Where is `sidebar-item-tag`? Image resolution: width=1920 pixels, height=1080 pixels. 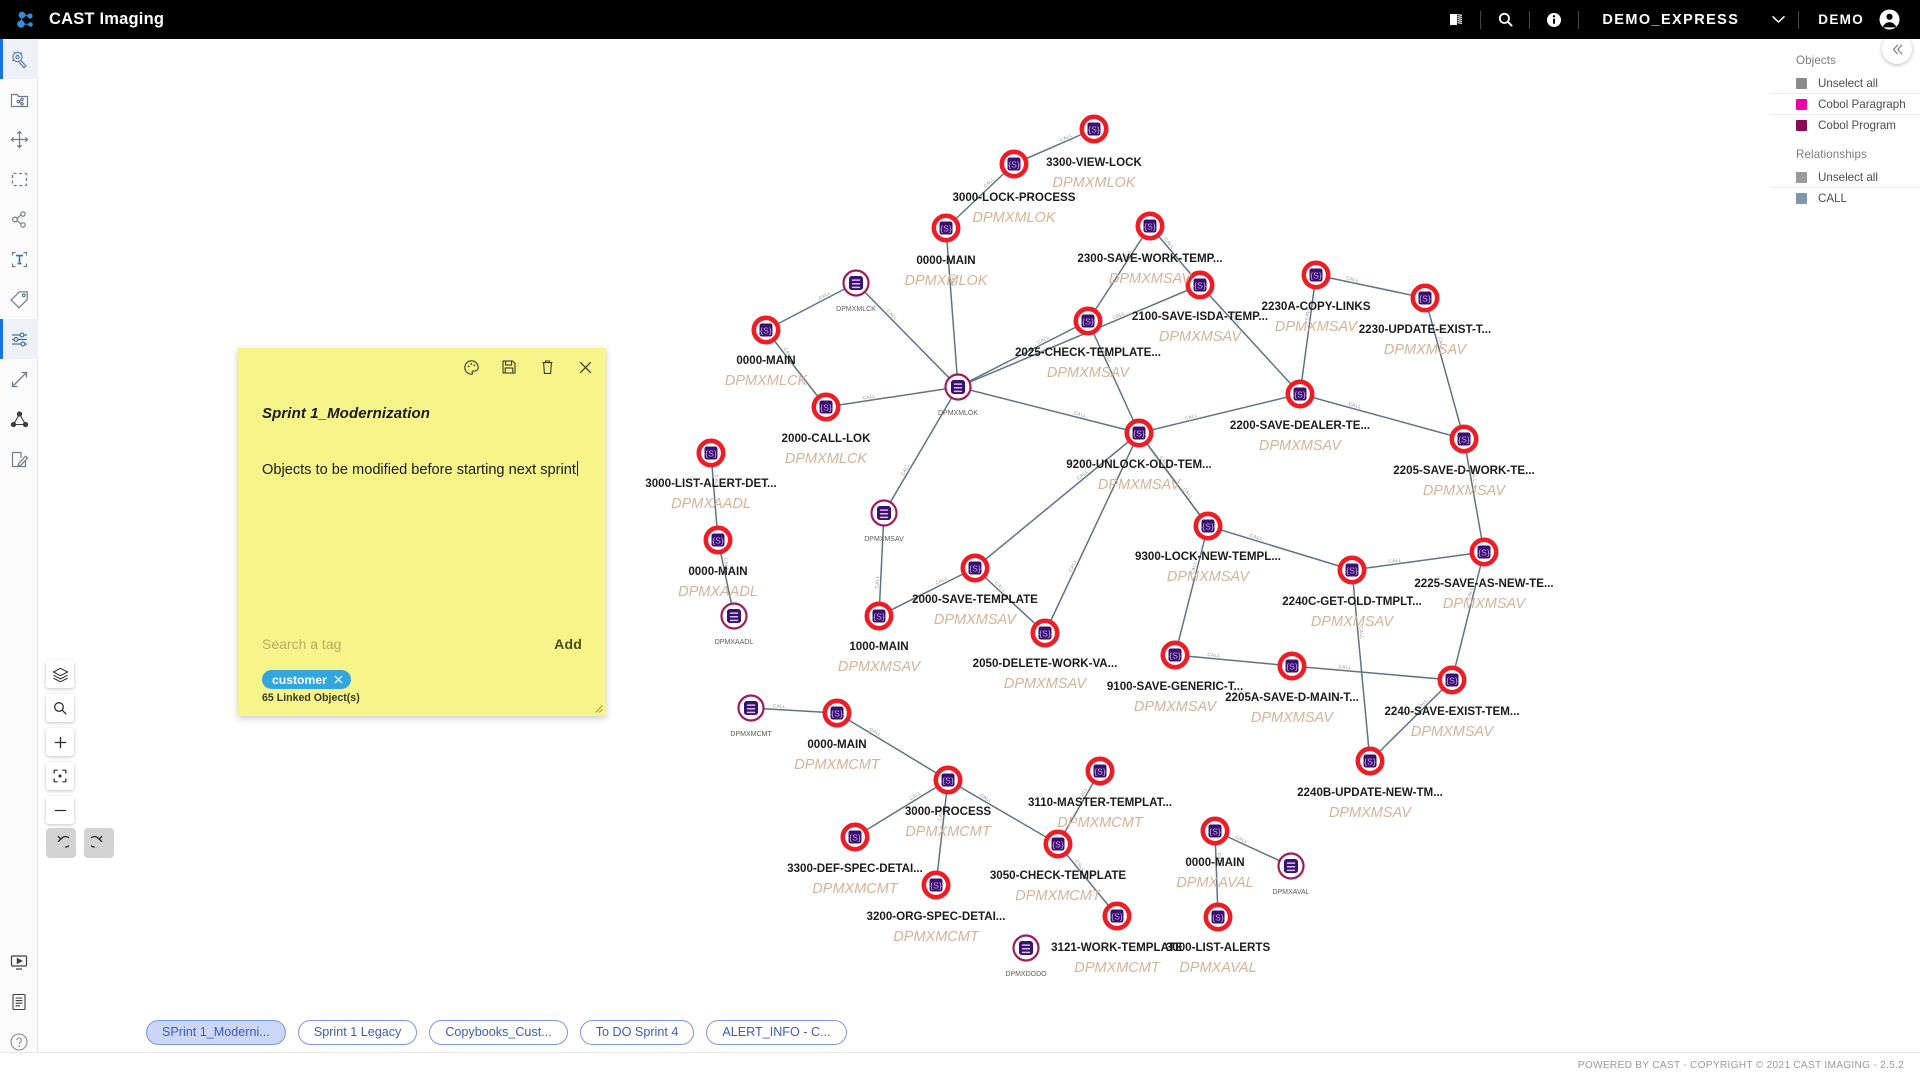 sidebar-item-tag is located at coordinates (19, 299).